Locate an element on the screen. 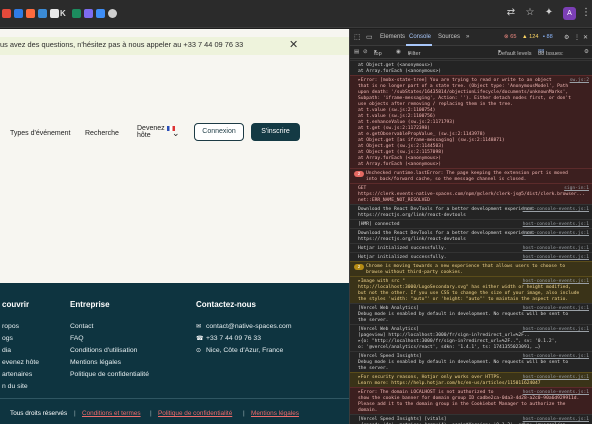  become-host-label: Devenez is located at coordinates (151, 128).